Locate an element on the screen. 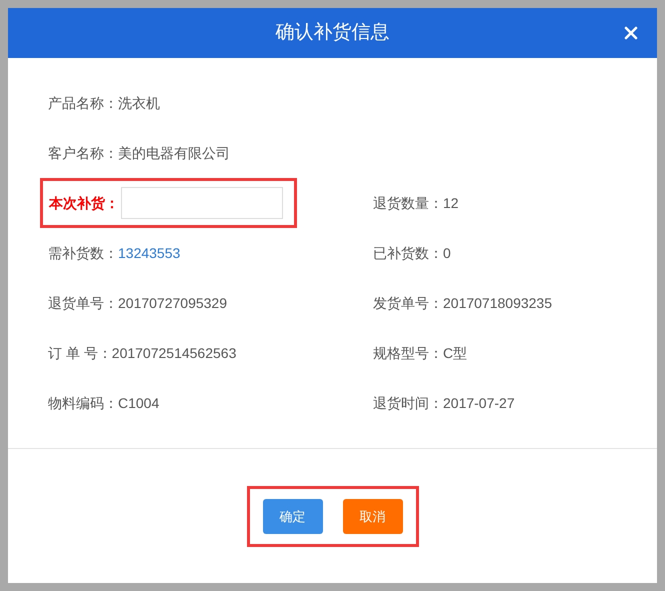 Image resolution: width=665 pixels, height=591 pixels. field-label: 产品名称： is located at coordinates (83, 103).